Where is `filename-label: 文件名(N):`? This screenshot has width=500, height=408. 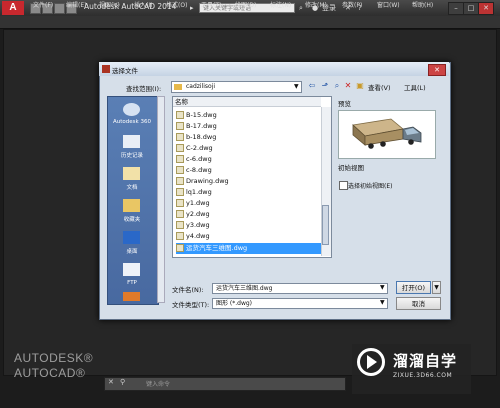
filename-label: 文件名(N): is located at coordinates (188, 290).